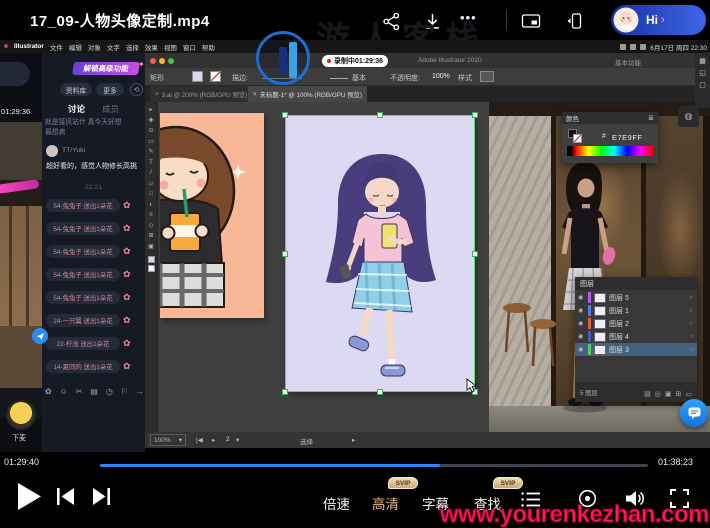  I want to click on zoom-window-icon, so click(171, 61).